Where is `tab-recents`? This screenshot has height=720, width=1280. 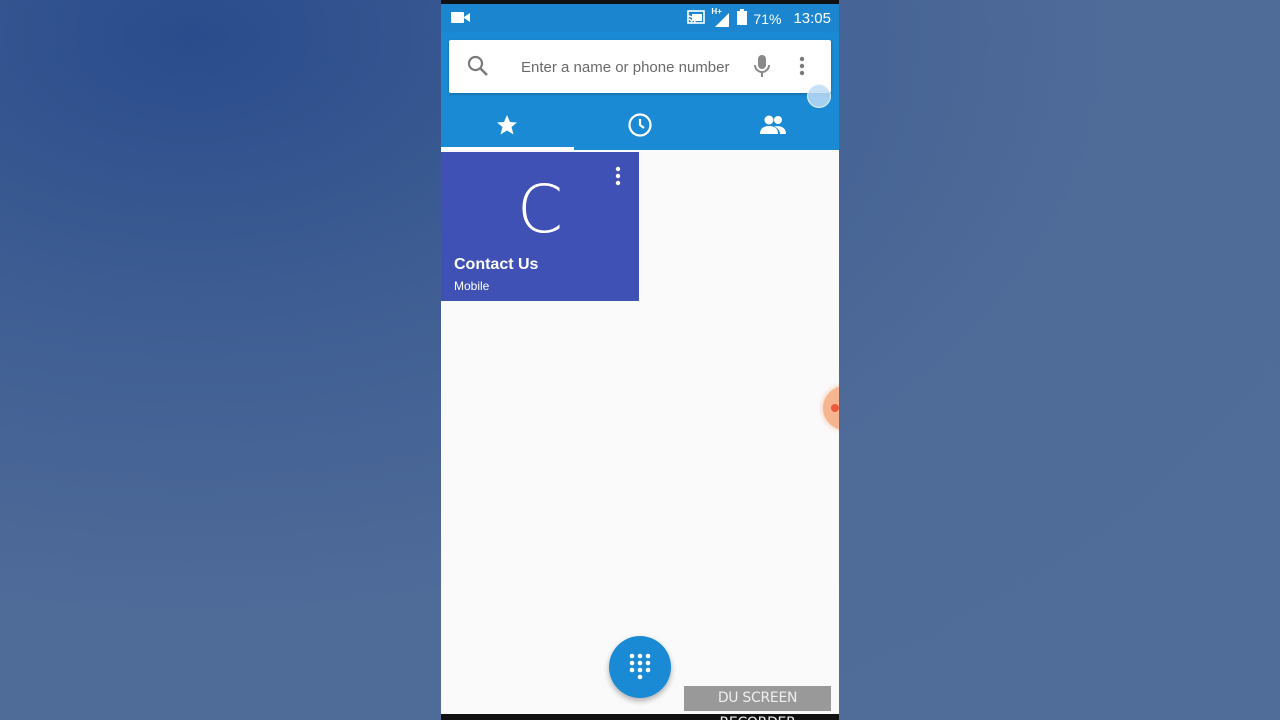
tab-recents is located at coordinates (640, 127).